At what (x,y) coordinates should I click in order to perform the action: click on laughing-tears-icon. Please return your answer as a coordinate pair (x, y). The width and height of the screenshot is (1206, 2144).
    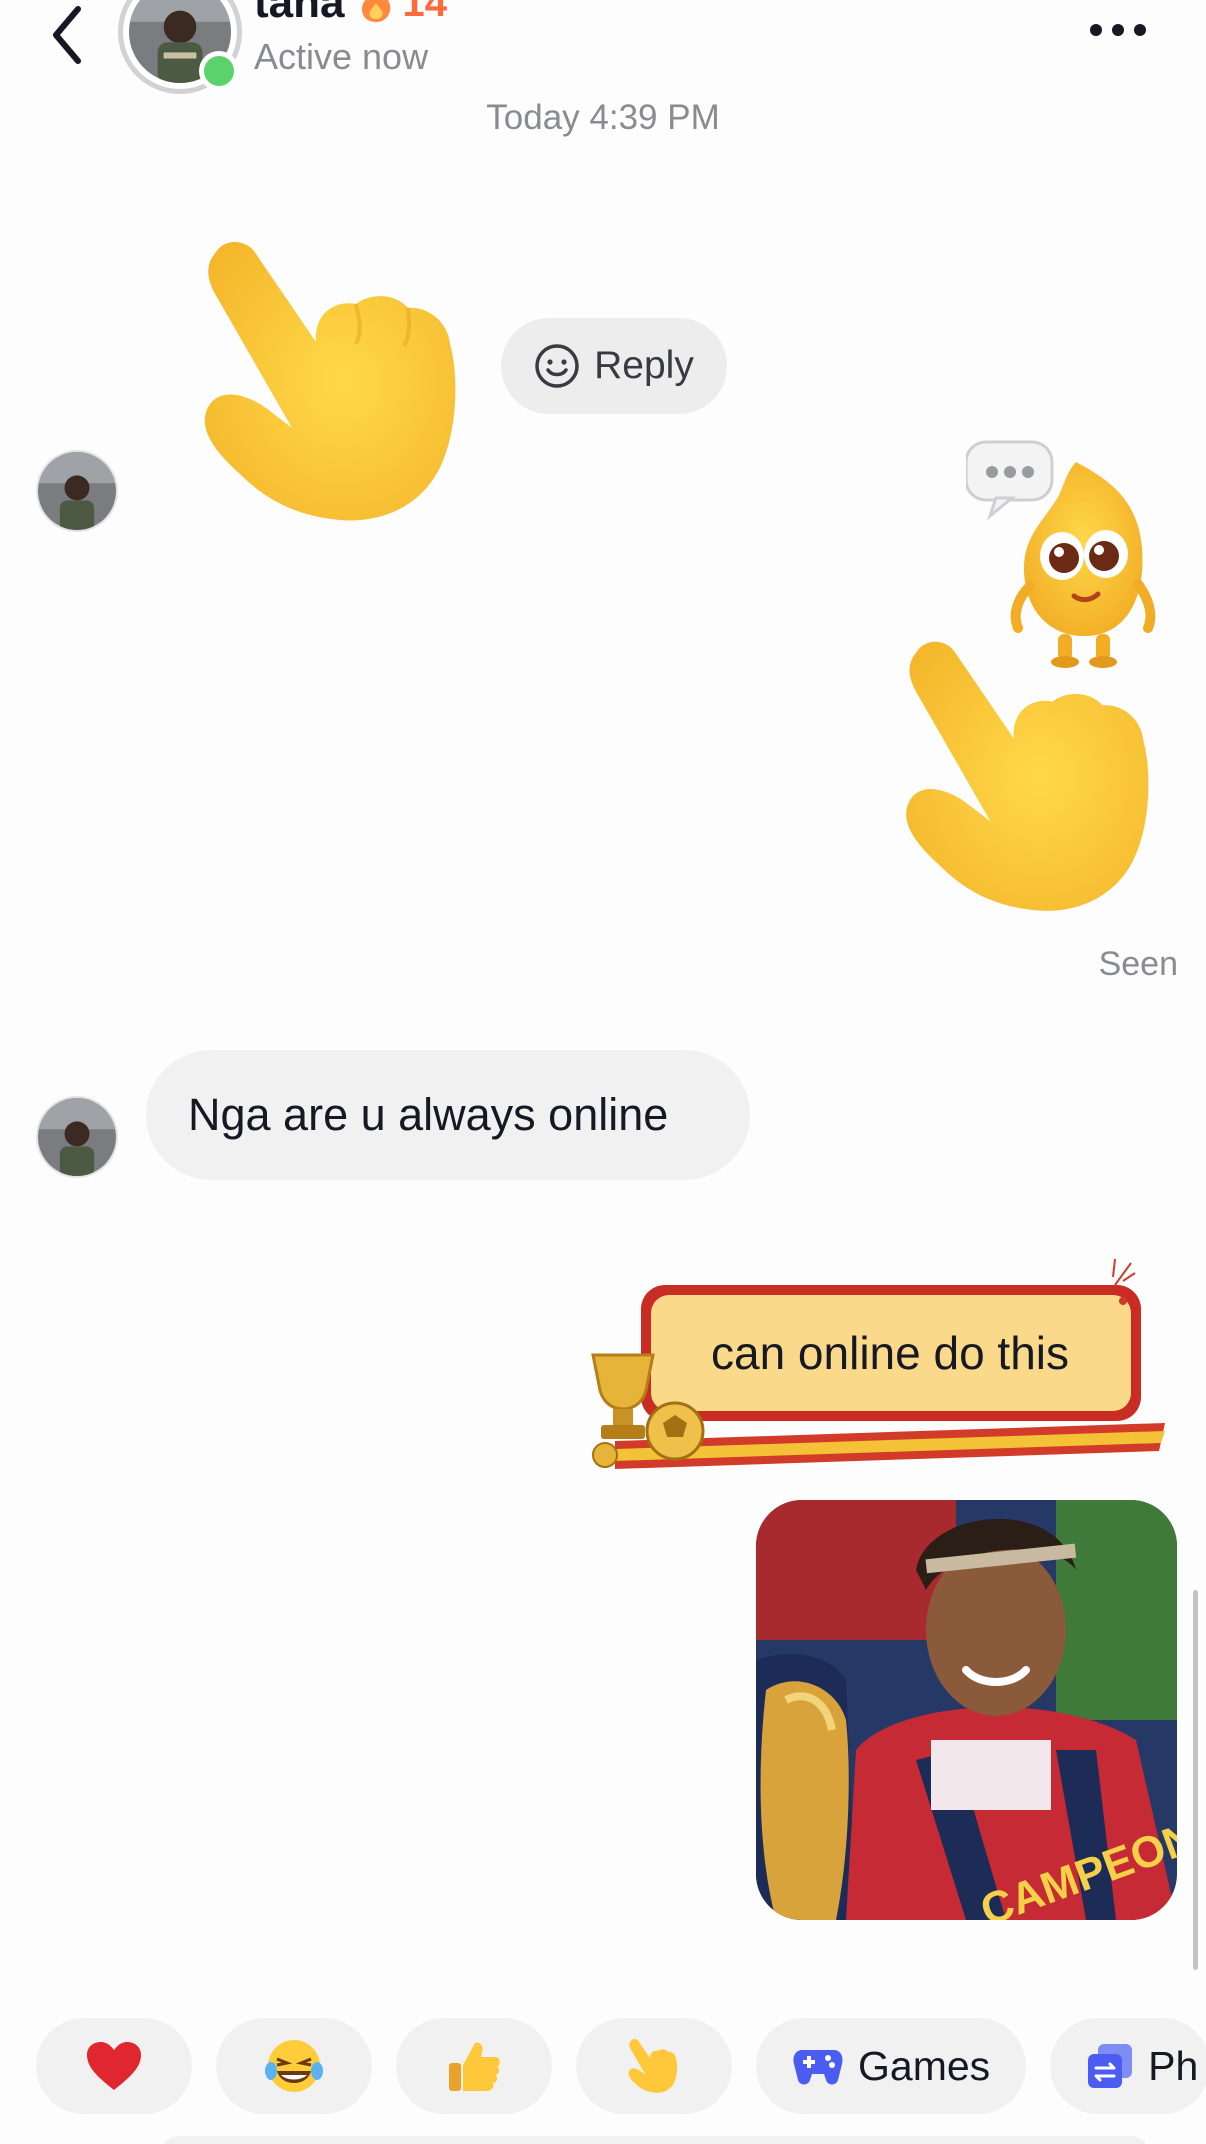
    Looking at the image, I should click on (294, 2066).